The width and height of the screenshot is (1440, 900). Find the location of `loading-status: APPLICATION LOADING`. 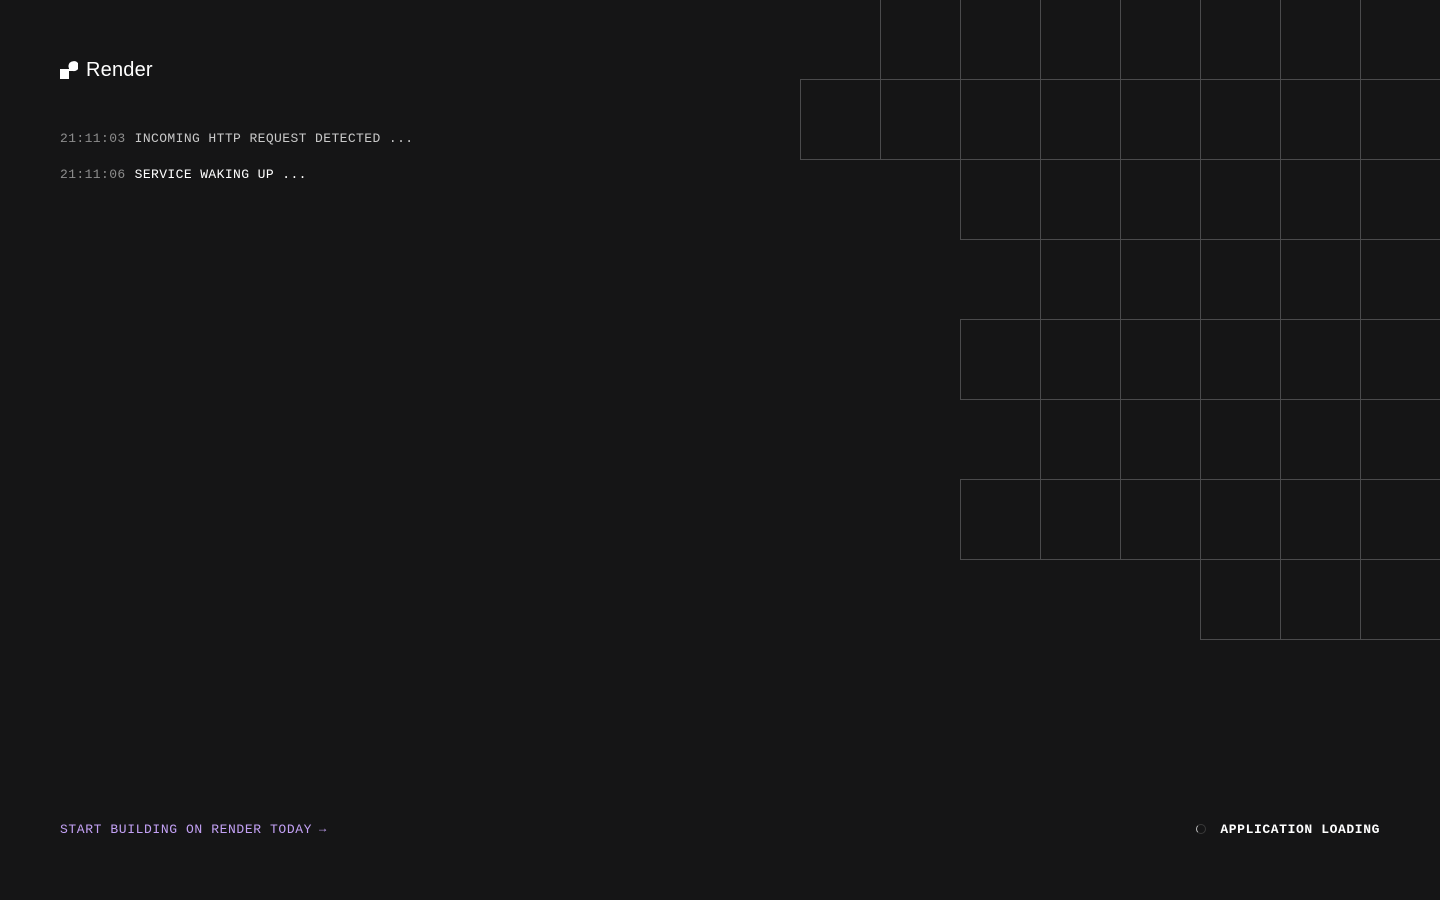

loading-status: APPLICATION LOADING is located at coordinates (1288, 829).